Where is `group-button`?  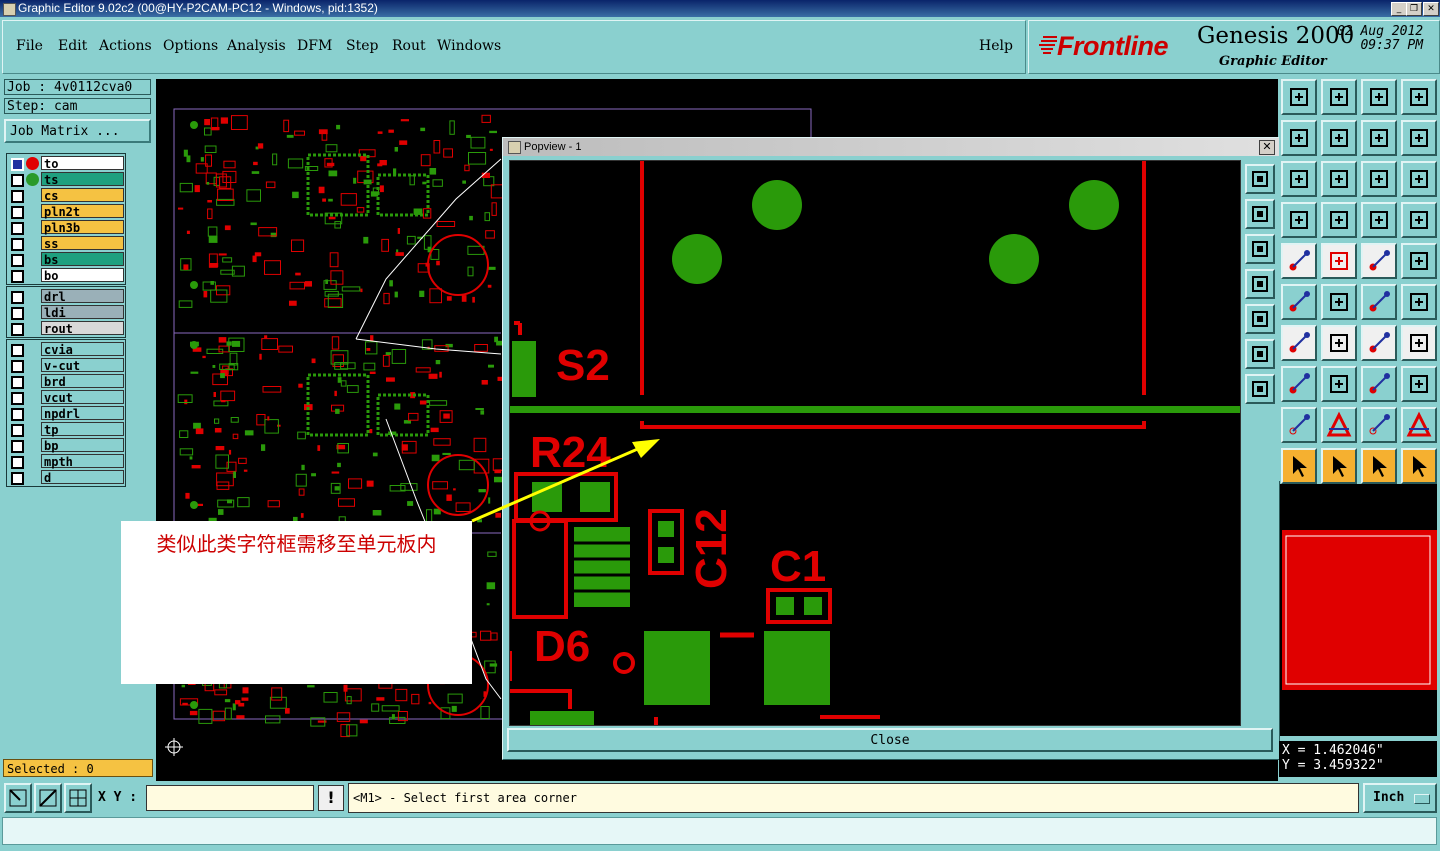 group-button is located at coordinates (1419, 384).